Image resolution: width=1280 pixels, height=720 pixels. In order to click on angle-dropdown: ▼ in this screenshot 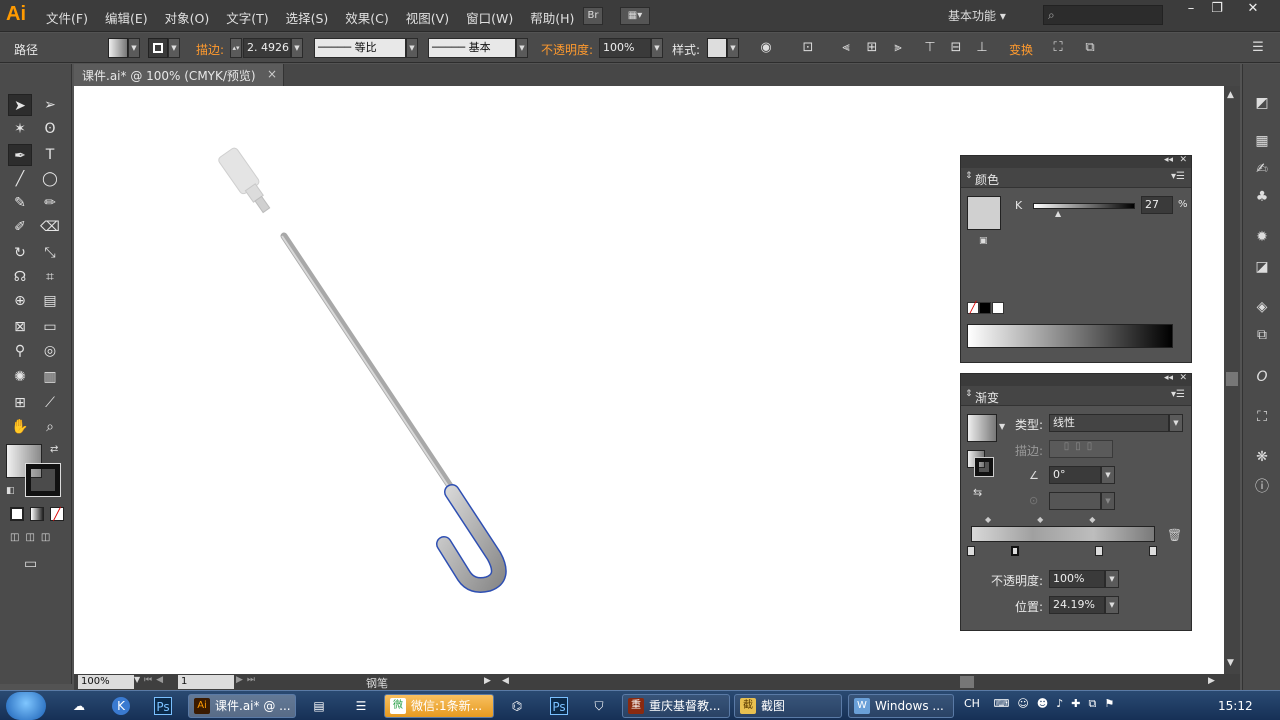, I will do `click(1108, 475)`.